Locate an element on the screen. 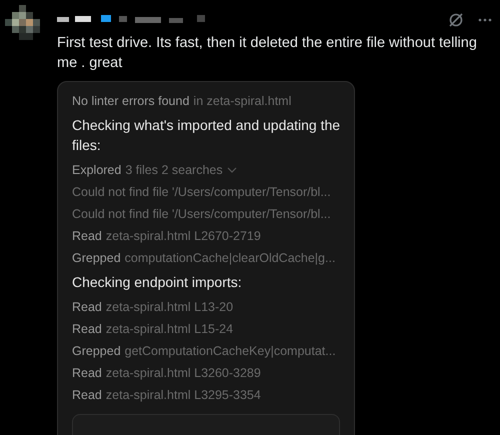 The width and height of the screenshot is (500, 435). step-label: Explored is located at coordinates (97, 170).